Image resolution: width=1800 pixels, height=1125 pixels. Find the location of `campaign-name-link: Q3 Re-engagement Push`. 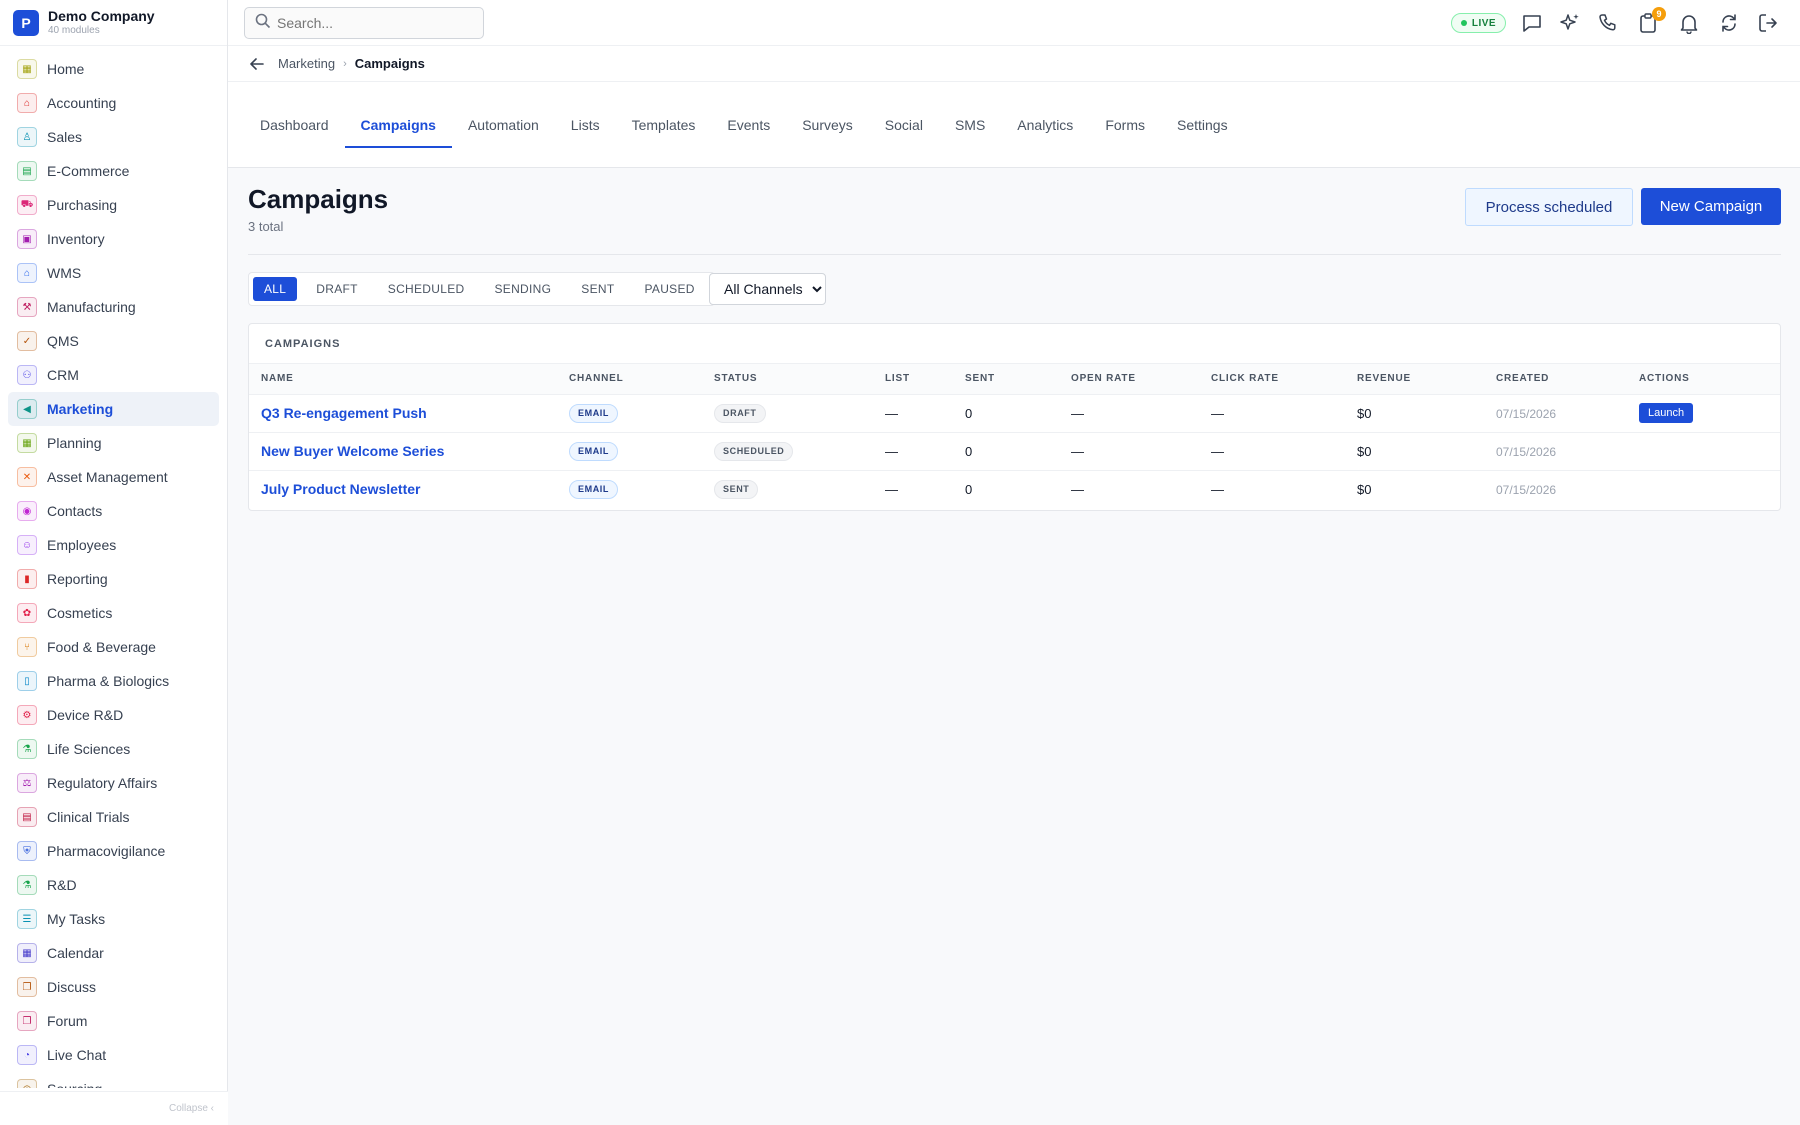

campaign-name-link: Q3 Re-engagement Push is located at coordinates (344, 413).